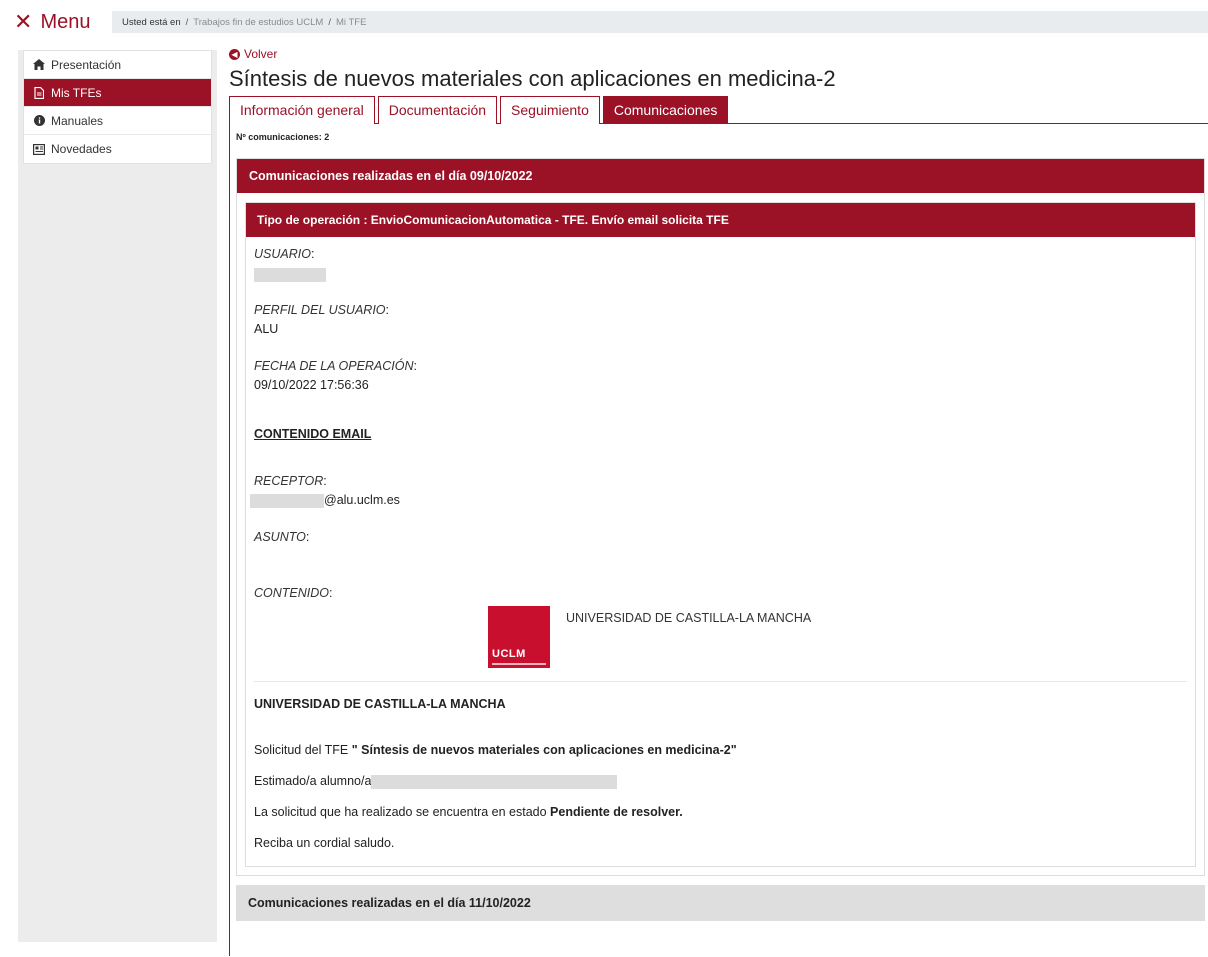 The width and height of the screenshot is (1208, 957). I want to click on estimado-line: Estimado/a alumno/a, so click(720, 789).